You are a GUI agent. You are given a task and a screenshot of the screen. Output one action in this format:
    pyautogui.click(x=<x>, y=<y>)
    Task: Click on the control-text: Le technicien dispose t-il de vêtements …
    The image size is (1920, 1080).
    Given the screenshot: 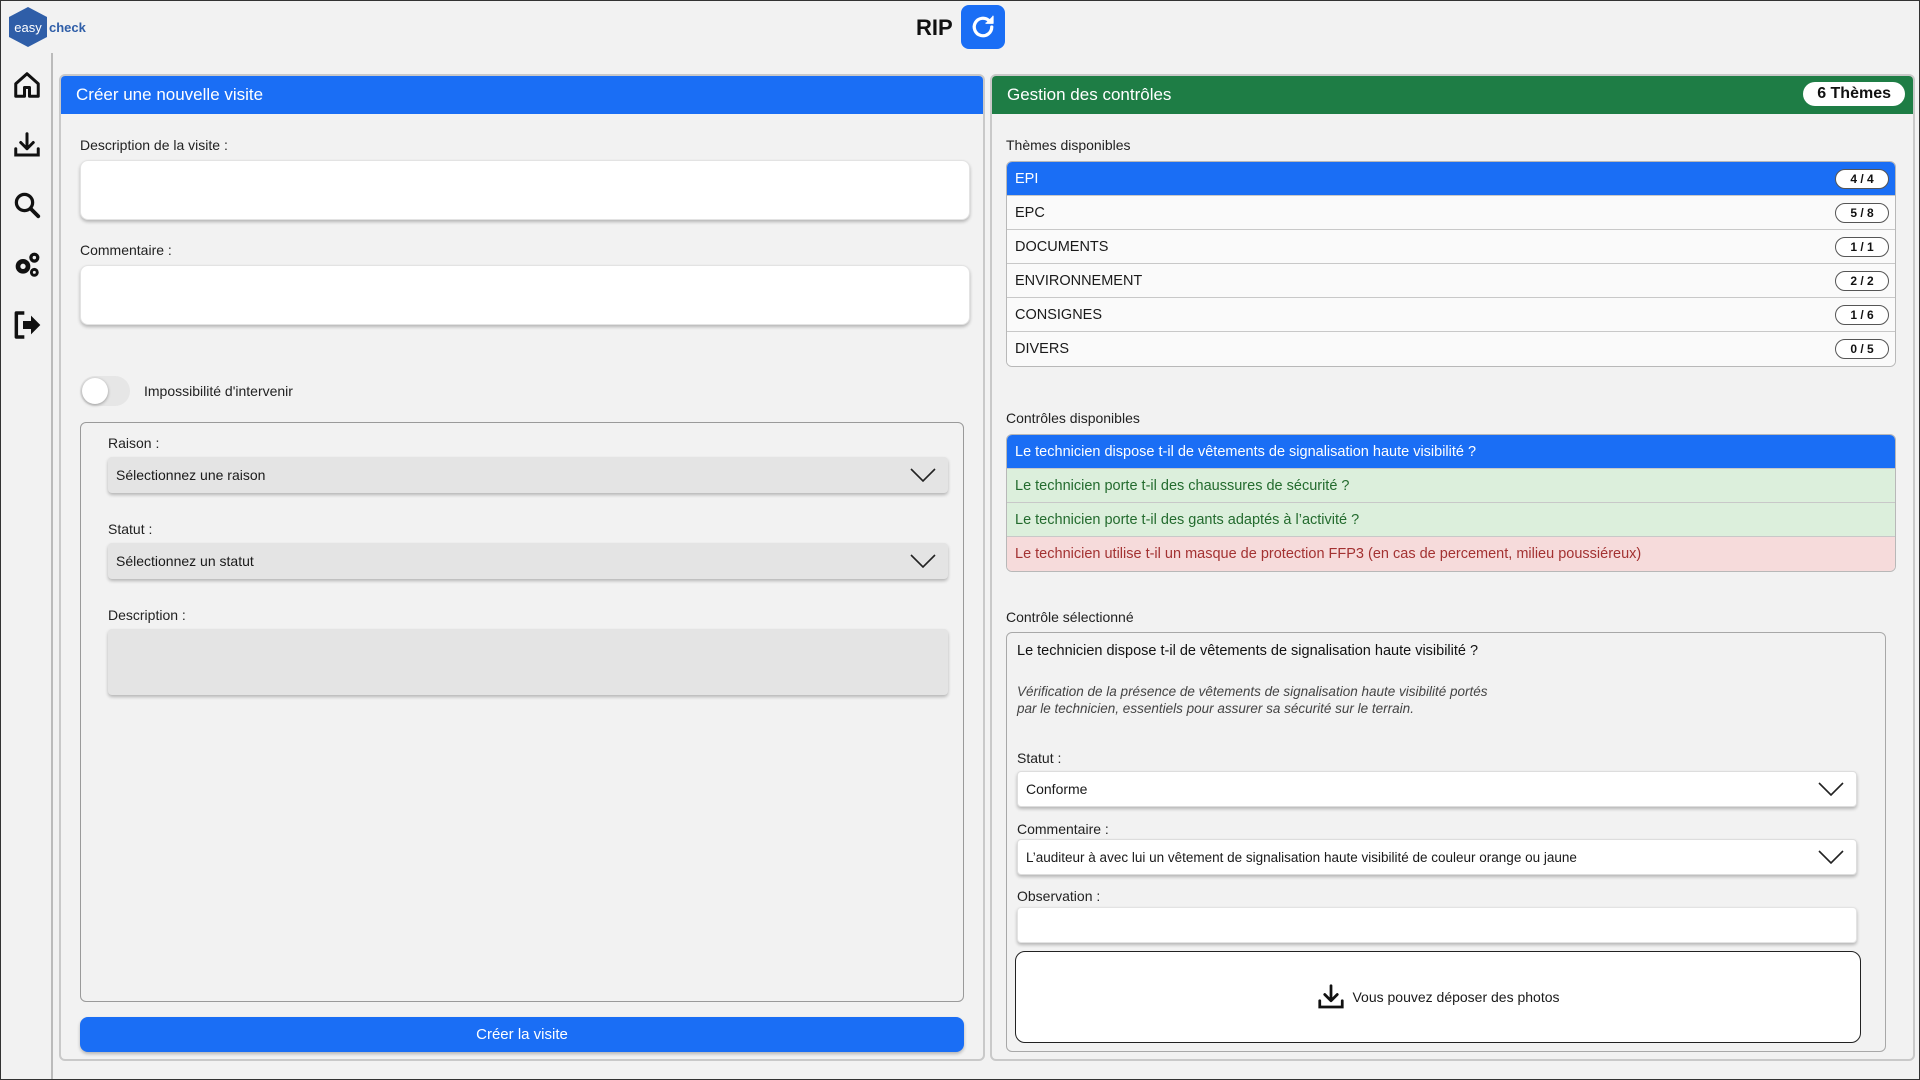 What is the action you would take?
    pyautogui.click(x=1246, y=451)
    